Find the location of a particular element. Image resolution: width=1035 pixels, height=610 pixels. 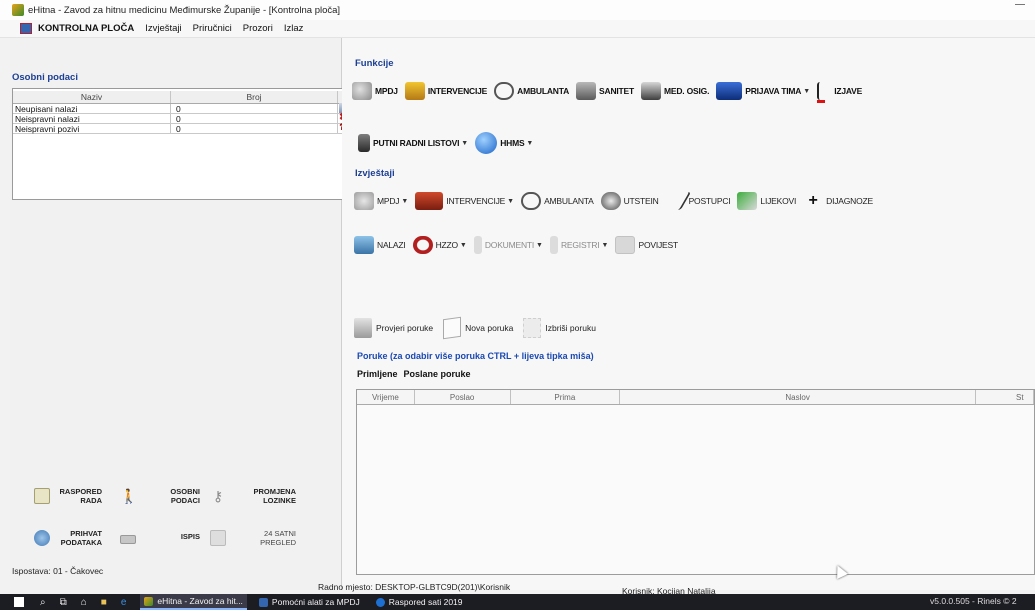

izbrisi-poruku-button: Izbriši poruku is located at coordinates (559, 328).